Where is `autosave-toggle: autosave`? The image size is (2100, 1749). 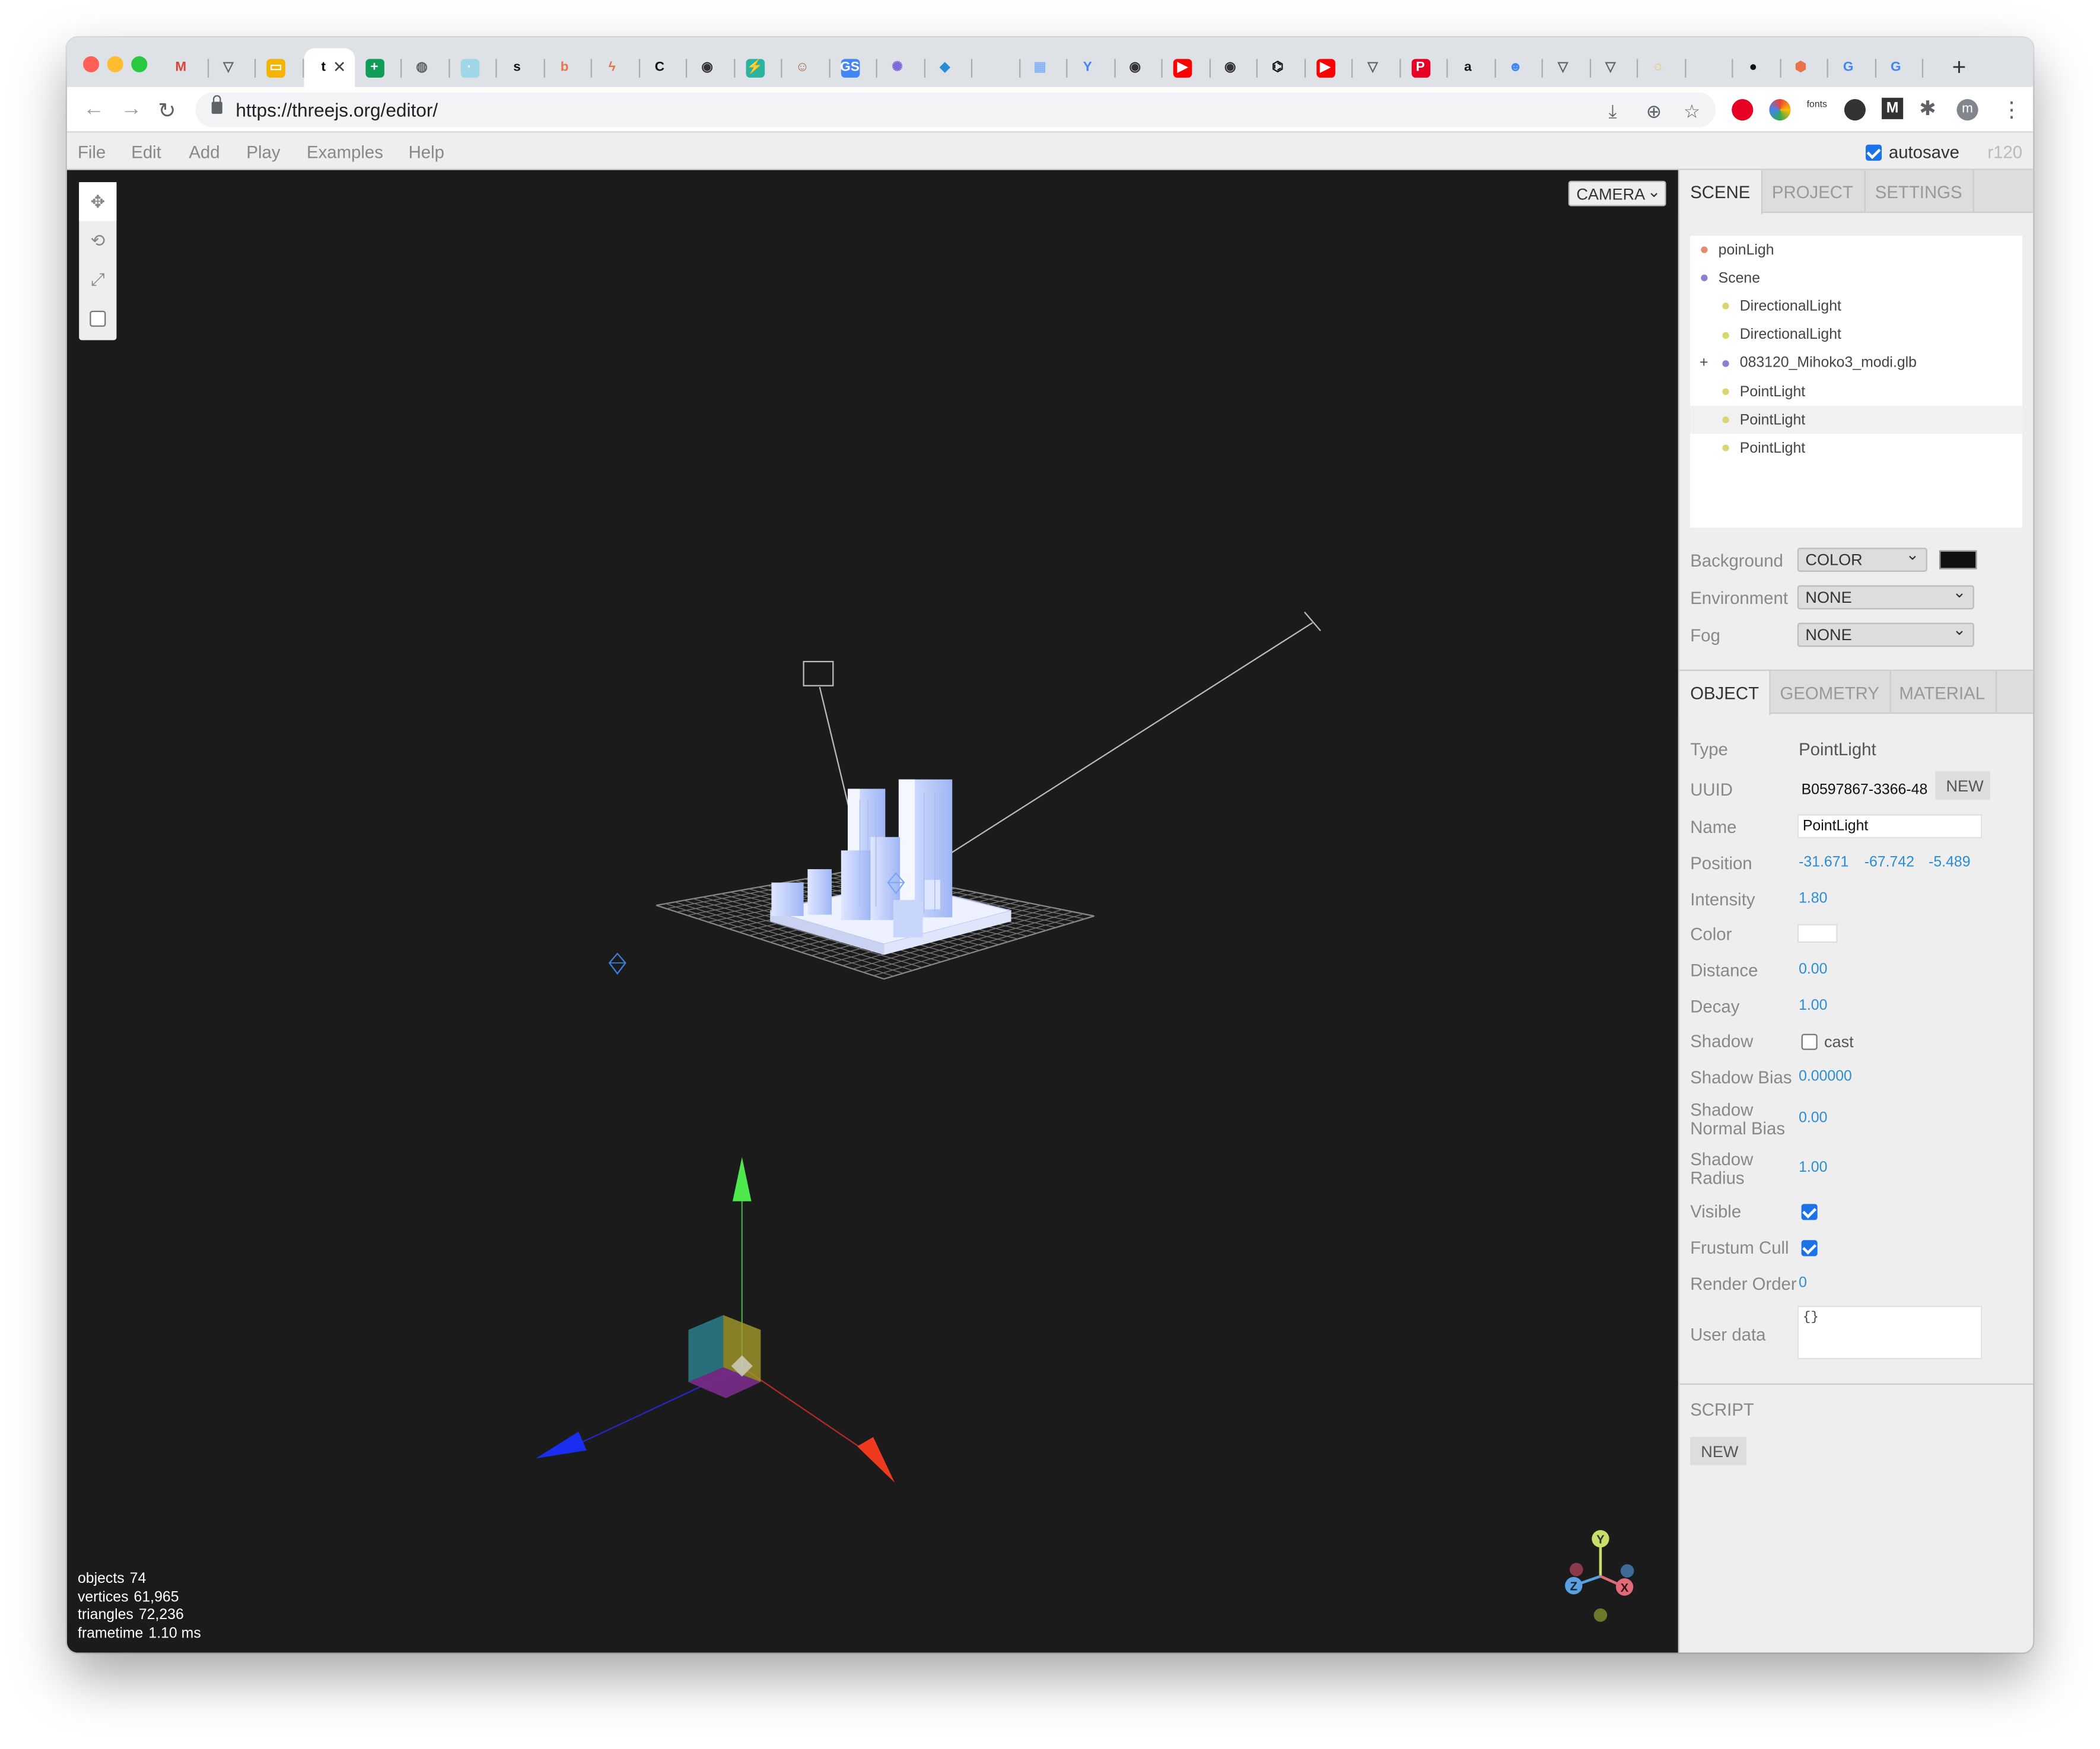 autosave-toggle: autosave is located at coordinates (1912, 152).